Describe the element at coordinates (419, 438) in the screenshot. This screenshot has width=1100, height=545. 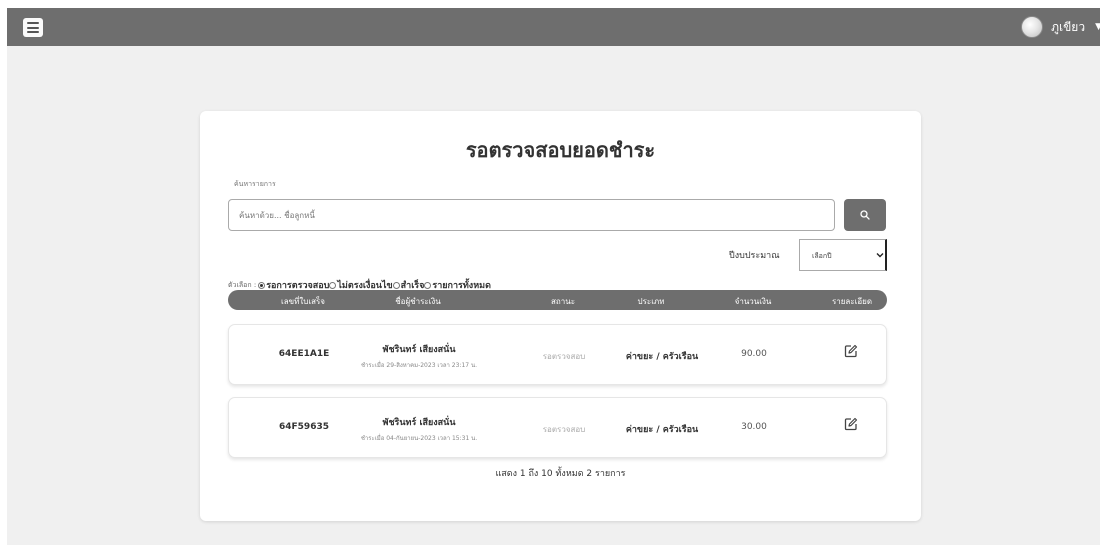
I see `paid-at: ชำระเมื่อ 04-กันยายน-2023 เวลา 15:31 น.` at that location.